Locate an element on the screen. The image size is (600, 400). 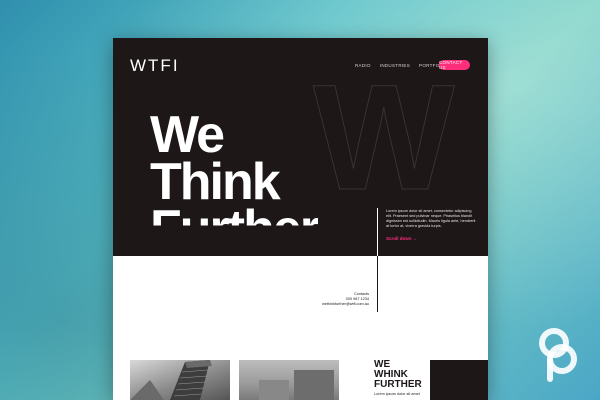
promo-heading: WE WHINK FURTHER is located at coordinates (404, 375).